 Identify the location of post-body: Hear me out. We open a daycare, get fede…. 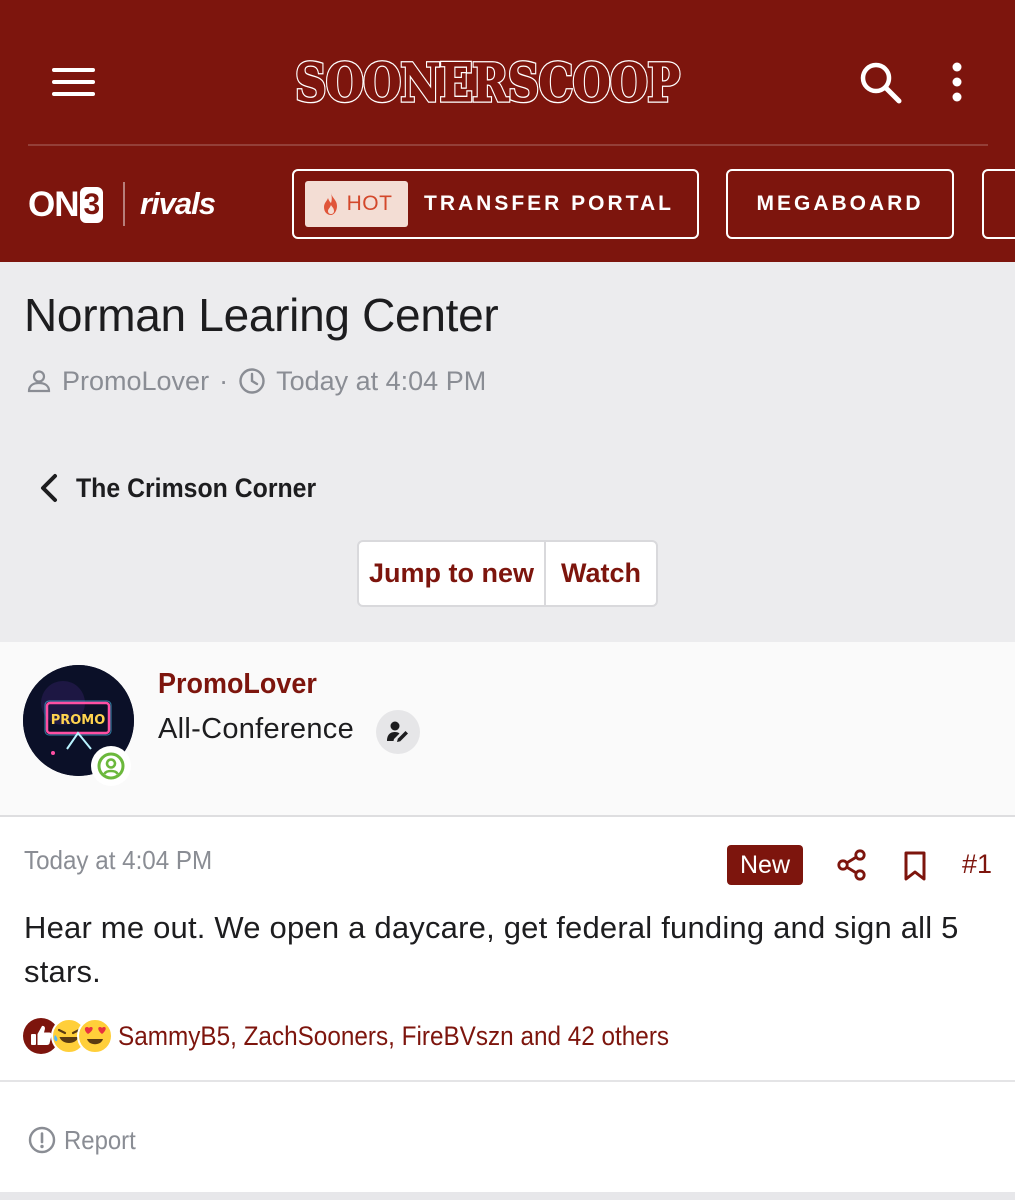
(491, 949).